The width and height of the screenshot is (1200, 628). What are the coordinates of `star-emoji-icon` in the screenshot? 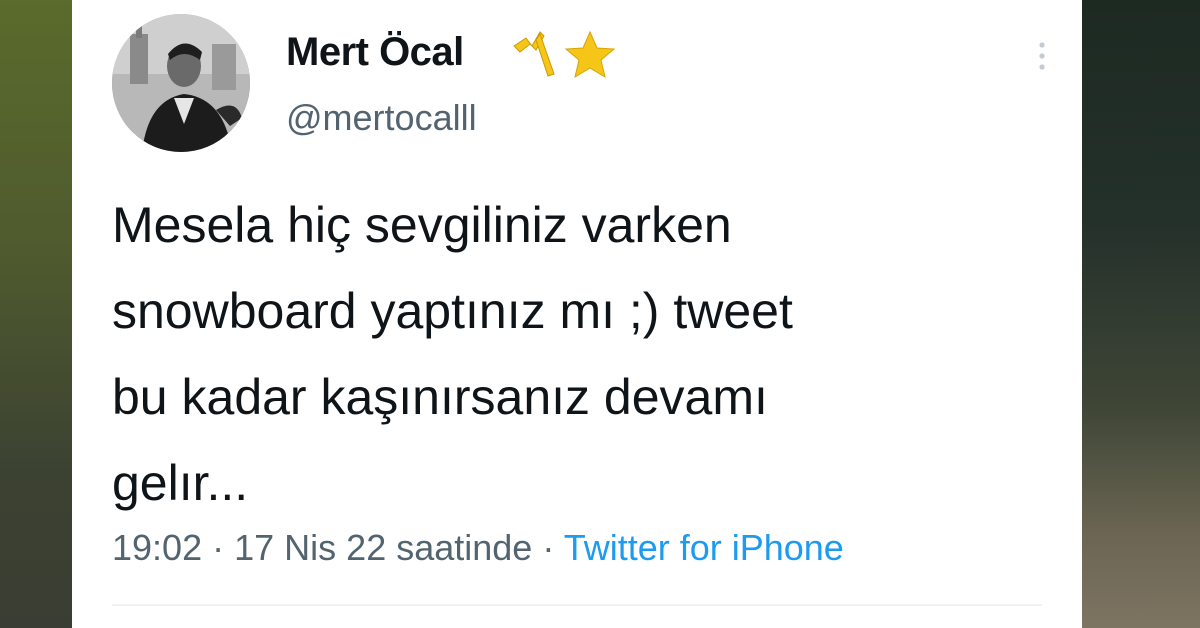 It's located at (590, 54).